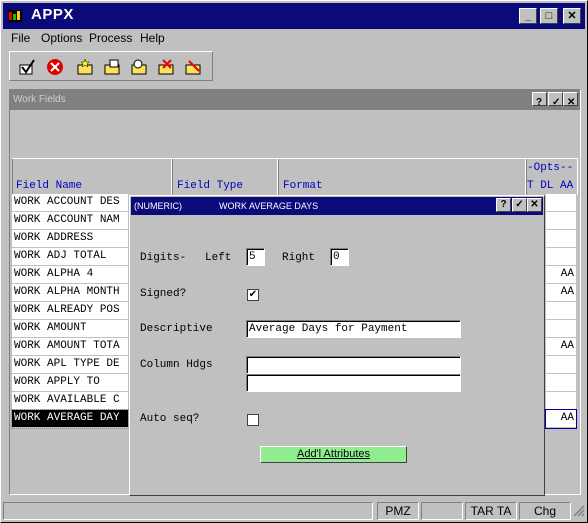 Image resolution: width=588 pixels, height=523 pixels. Describe the element at coordinates (85, 67) in the screenshot. I see `new-folder-icon` at that location.